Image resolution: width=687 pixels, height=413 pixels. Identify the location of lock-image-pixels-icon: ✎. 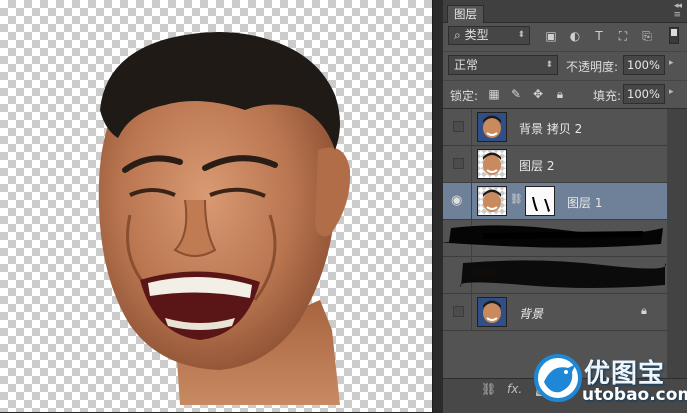
(516, 94).